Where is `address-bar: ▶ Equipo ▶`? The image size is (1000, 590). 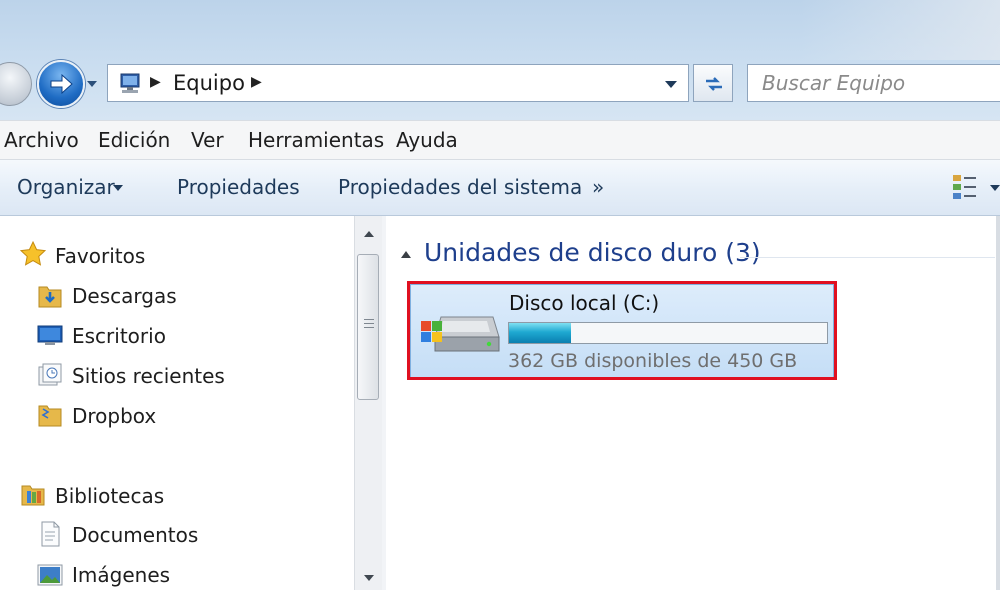
address-bar: ▶ Equipo ▶ is located at coordinates (398, 83).